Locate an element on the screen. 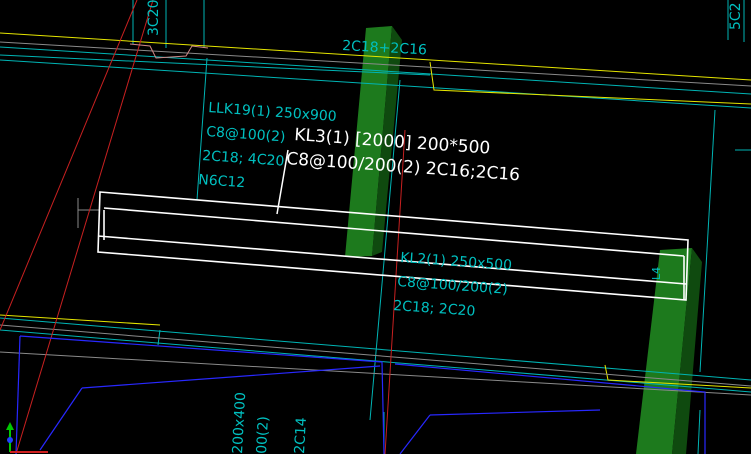 The image size is (751, 454). label-bottom-rebar: 2C14 is located at coordinates (301, 435).